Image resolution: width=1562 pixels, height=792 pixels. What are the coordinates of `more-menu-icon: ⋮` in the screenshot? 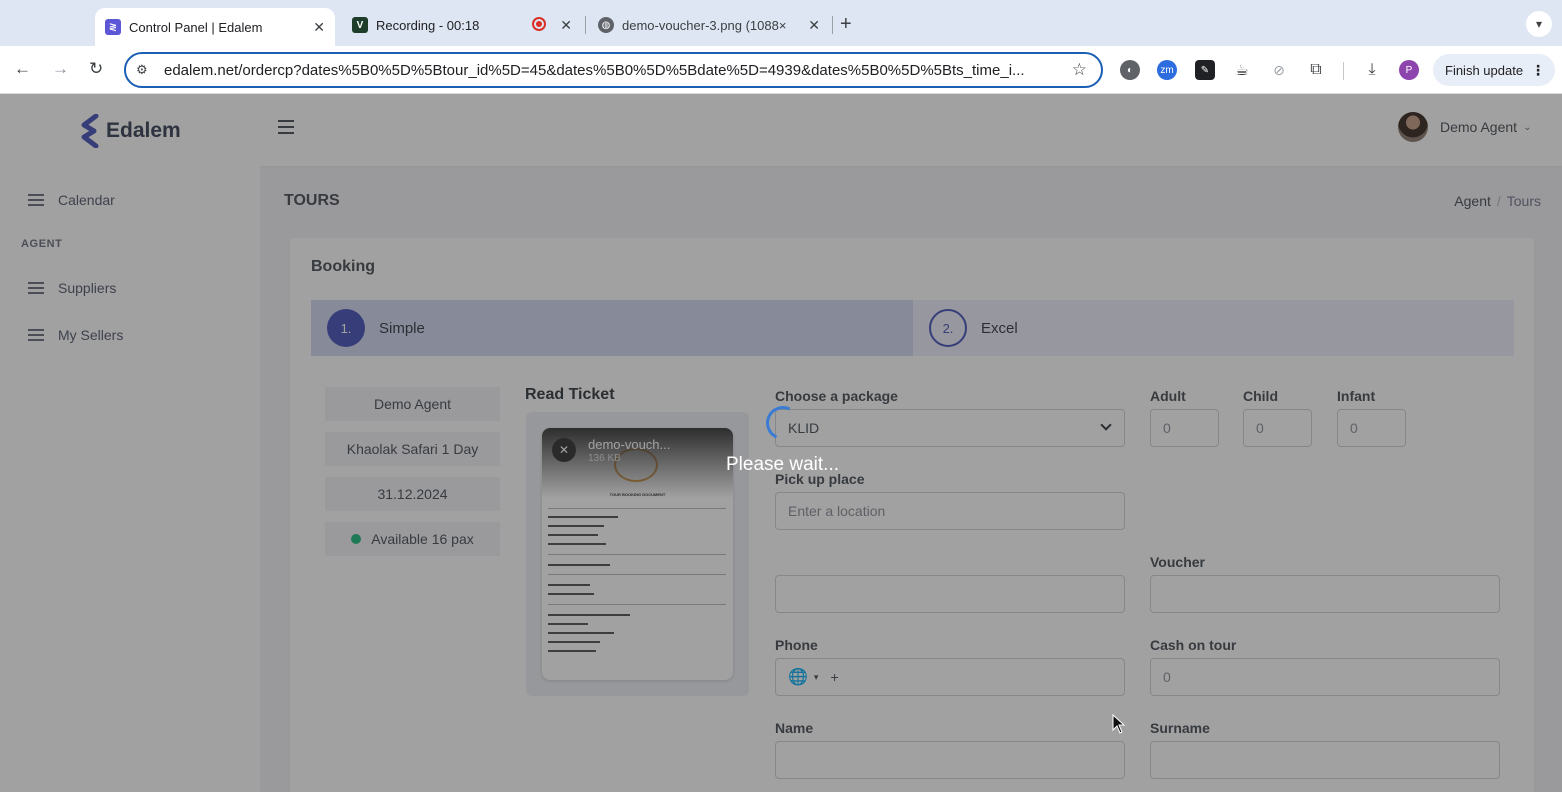 It's located at (1538, 70).